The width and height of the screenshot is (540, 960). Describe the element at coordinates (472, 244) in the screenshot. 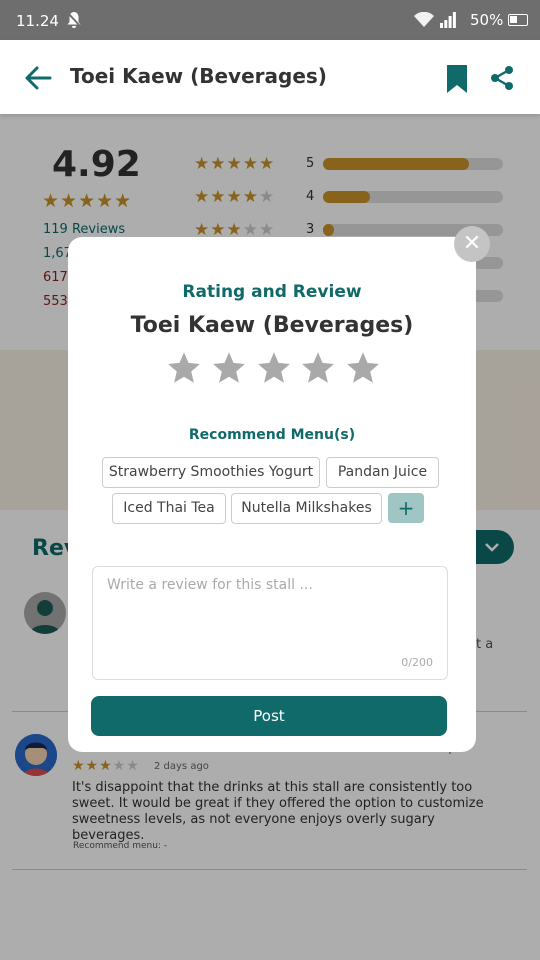

I see `close-dialog-button: ✕` at that location.